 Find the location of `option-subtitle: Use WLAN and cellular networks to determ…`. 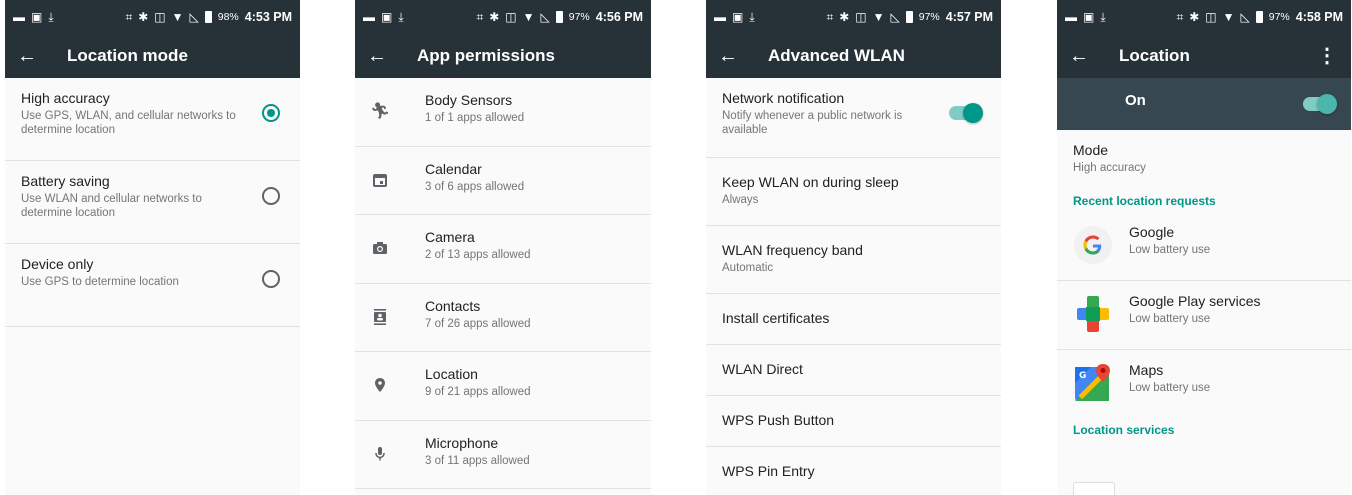

option-subtitle: Use WLAN and cellular networks to determ… is located at coordinates (111, 206).